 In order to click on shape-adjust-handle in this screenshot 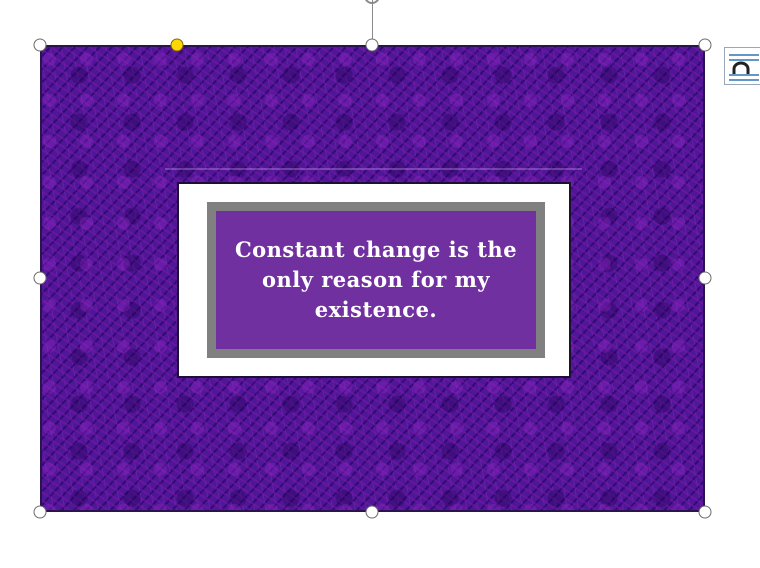, I will do `click(177, 45)`.